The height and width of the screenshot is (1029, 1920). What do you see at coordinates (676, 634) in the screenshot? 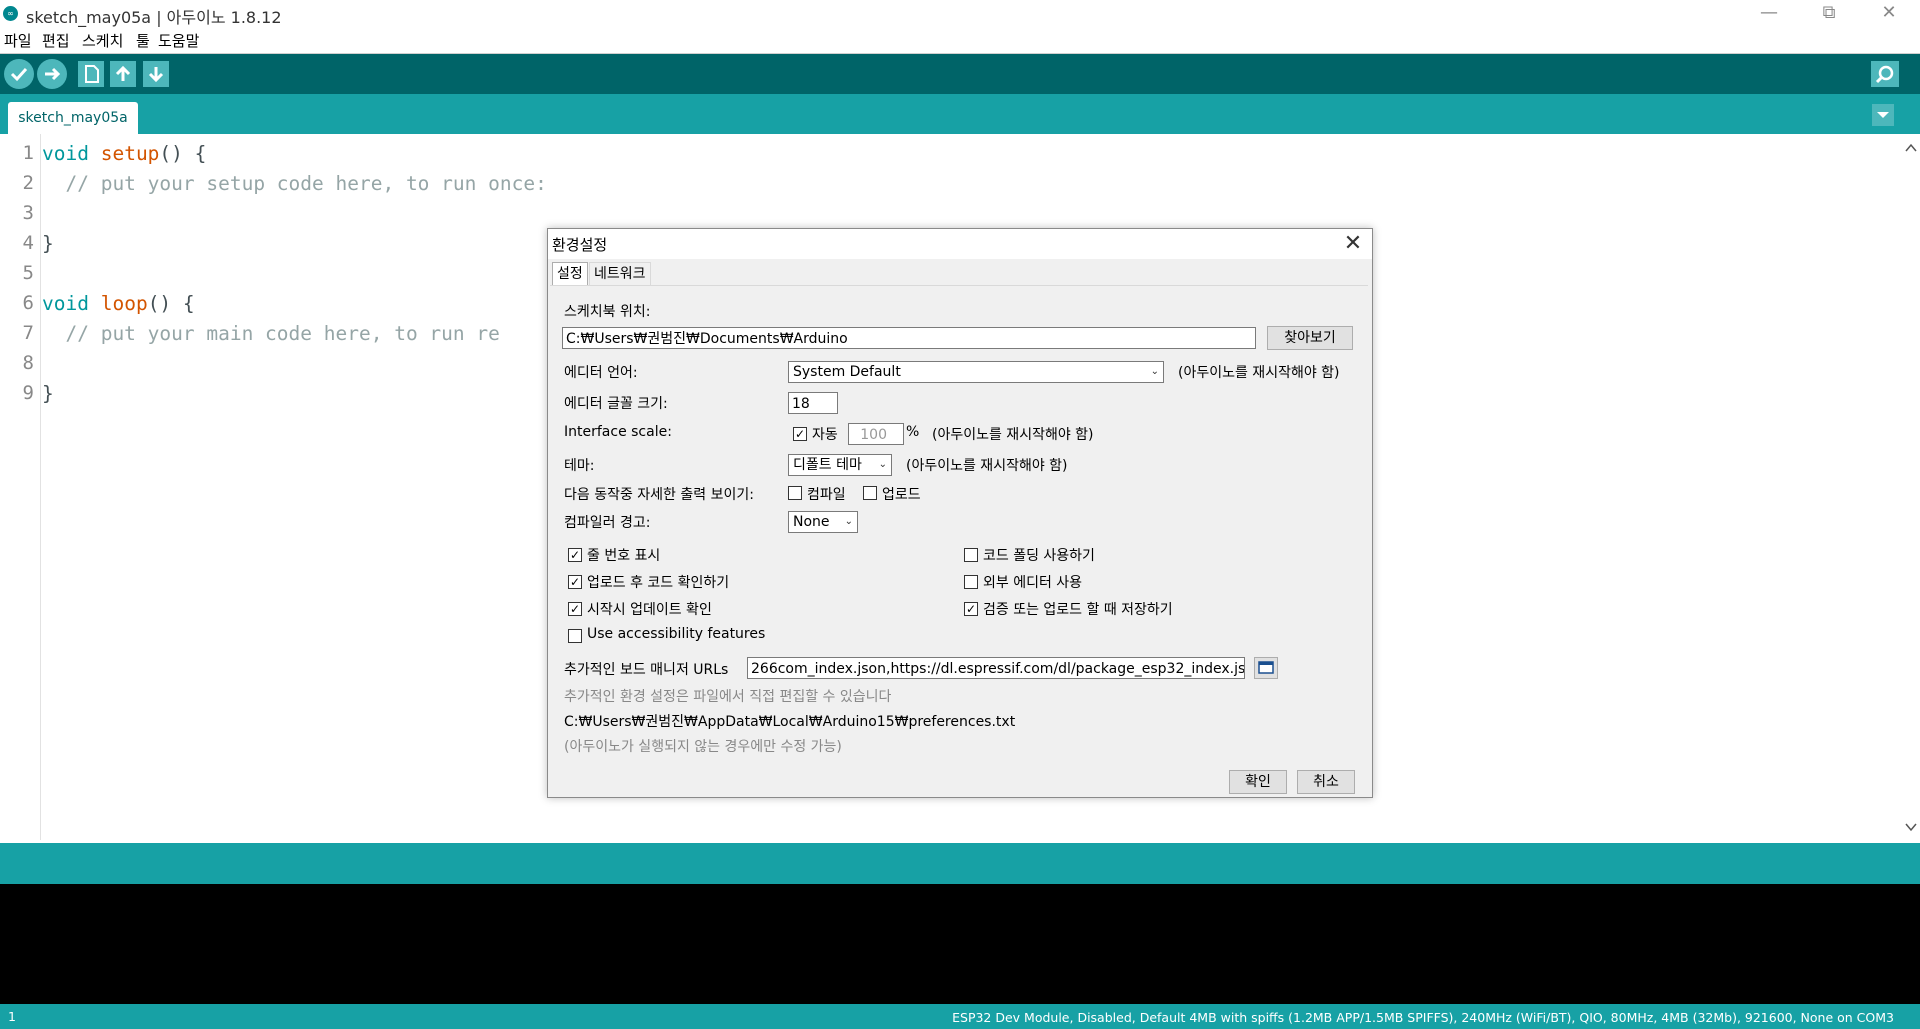
I see `checkbox-label: Use accessibility features` at bounding box center [676, 634].